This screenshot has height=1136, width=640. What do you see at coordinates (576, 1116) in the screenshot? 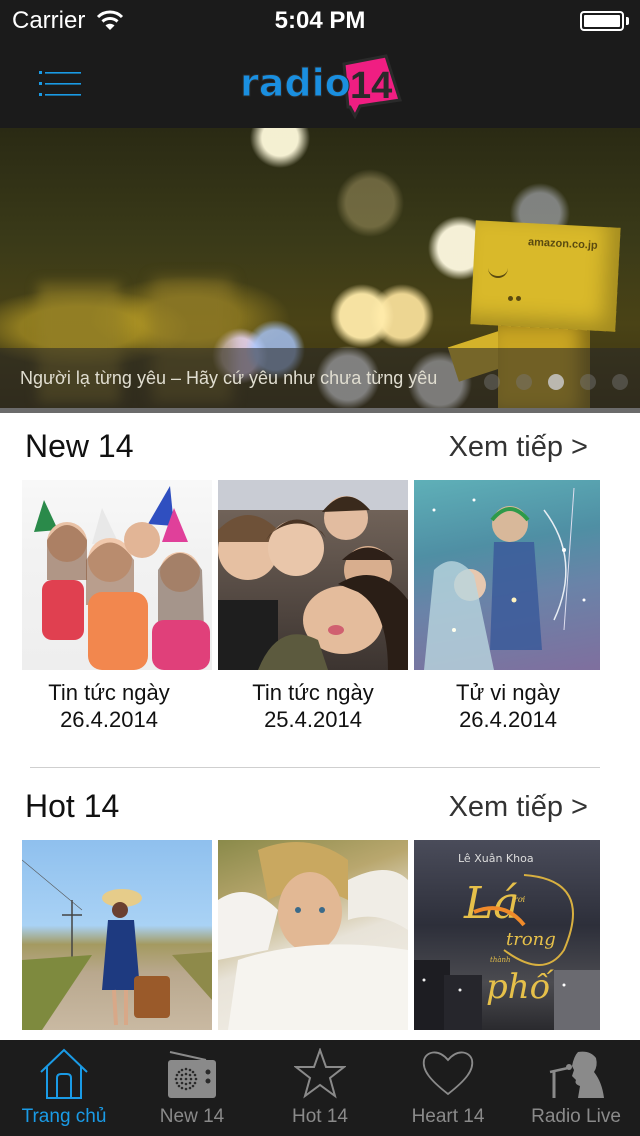
I see `tab-label: Radio Live` at bounding box center [576, 1116].